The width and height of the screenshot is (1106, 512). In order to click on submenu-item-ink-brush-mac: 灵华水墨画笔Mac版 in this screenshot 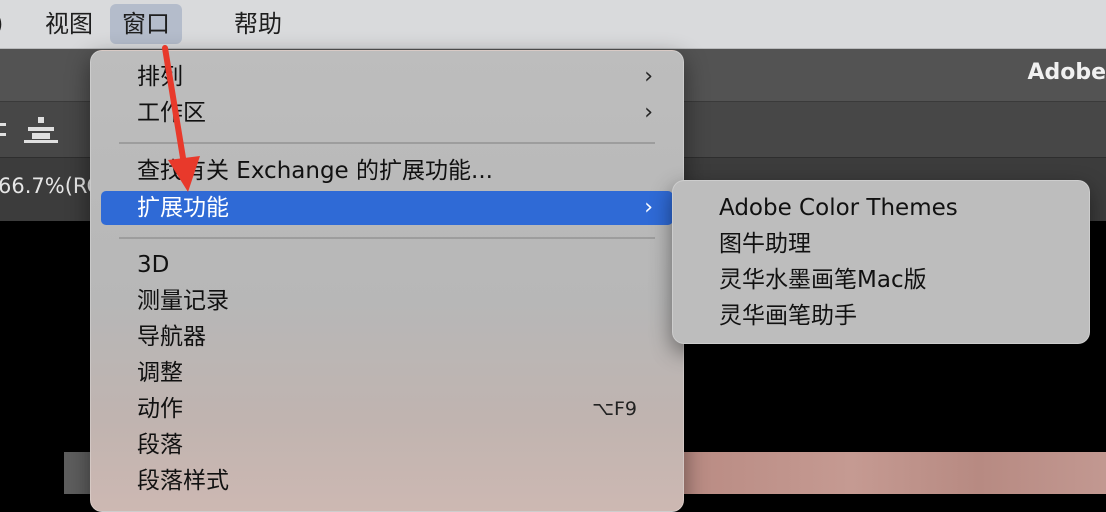, I will do `click(823, 280)`.